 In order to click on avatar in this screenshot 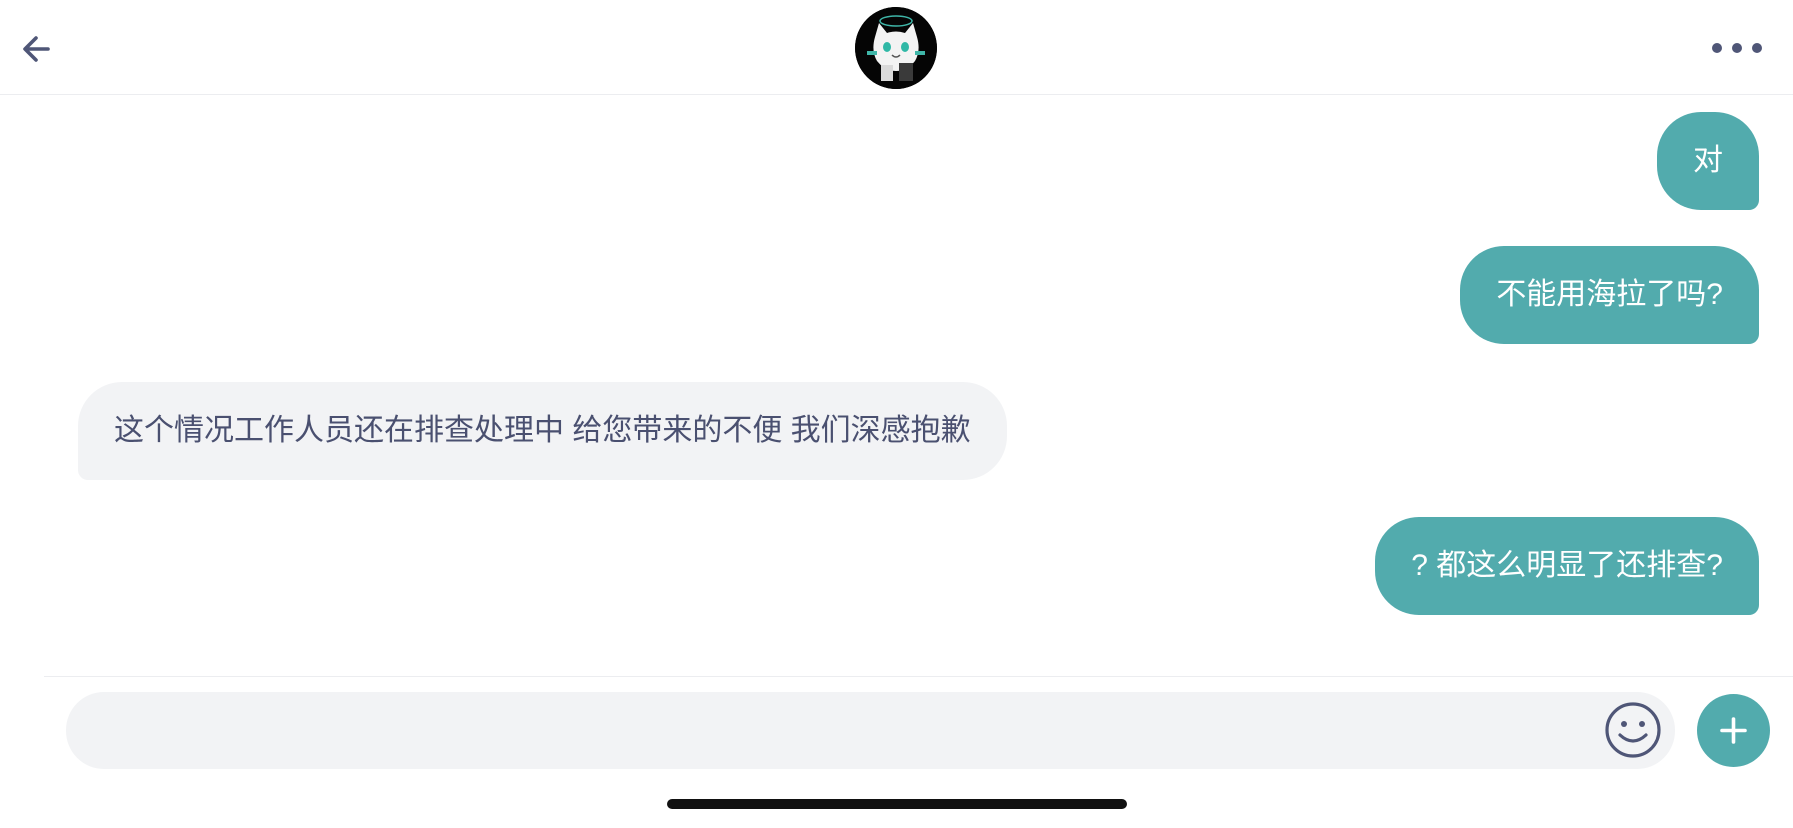, I will do `click(896, 48)`.